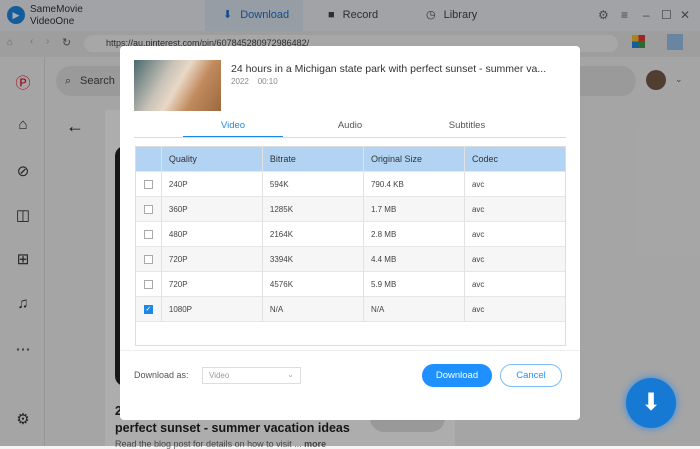  Describe the element at coordinates (312, 234) in the screenshot. I see `cell-bitrate: 2164K` at that location.